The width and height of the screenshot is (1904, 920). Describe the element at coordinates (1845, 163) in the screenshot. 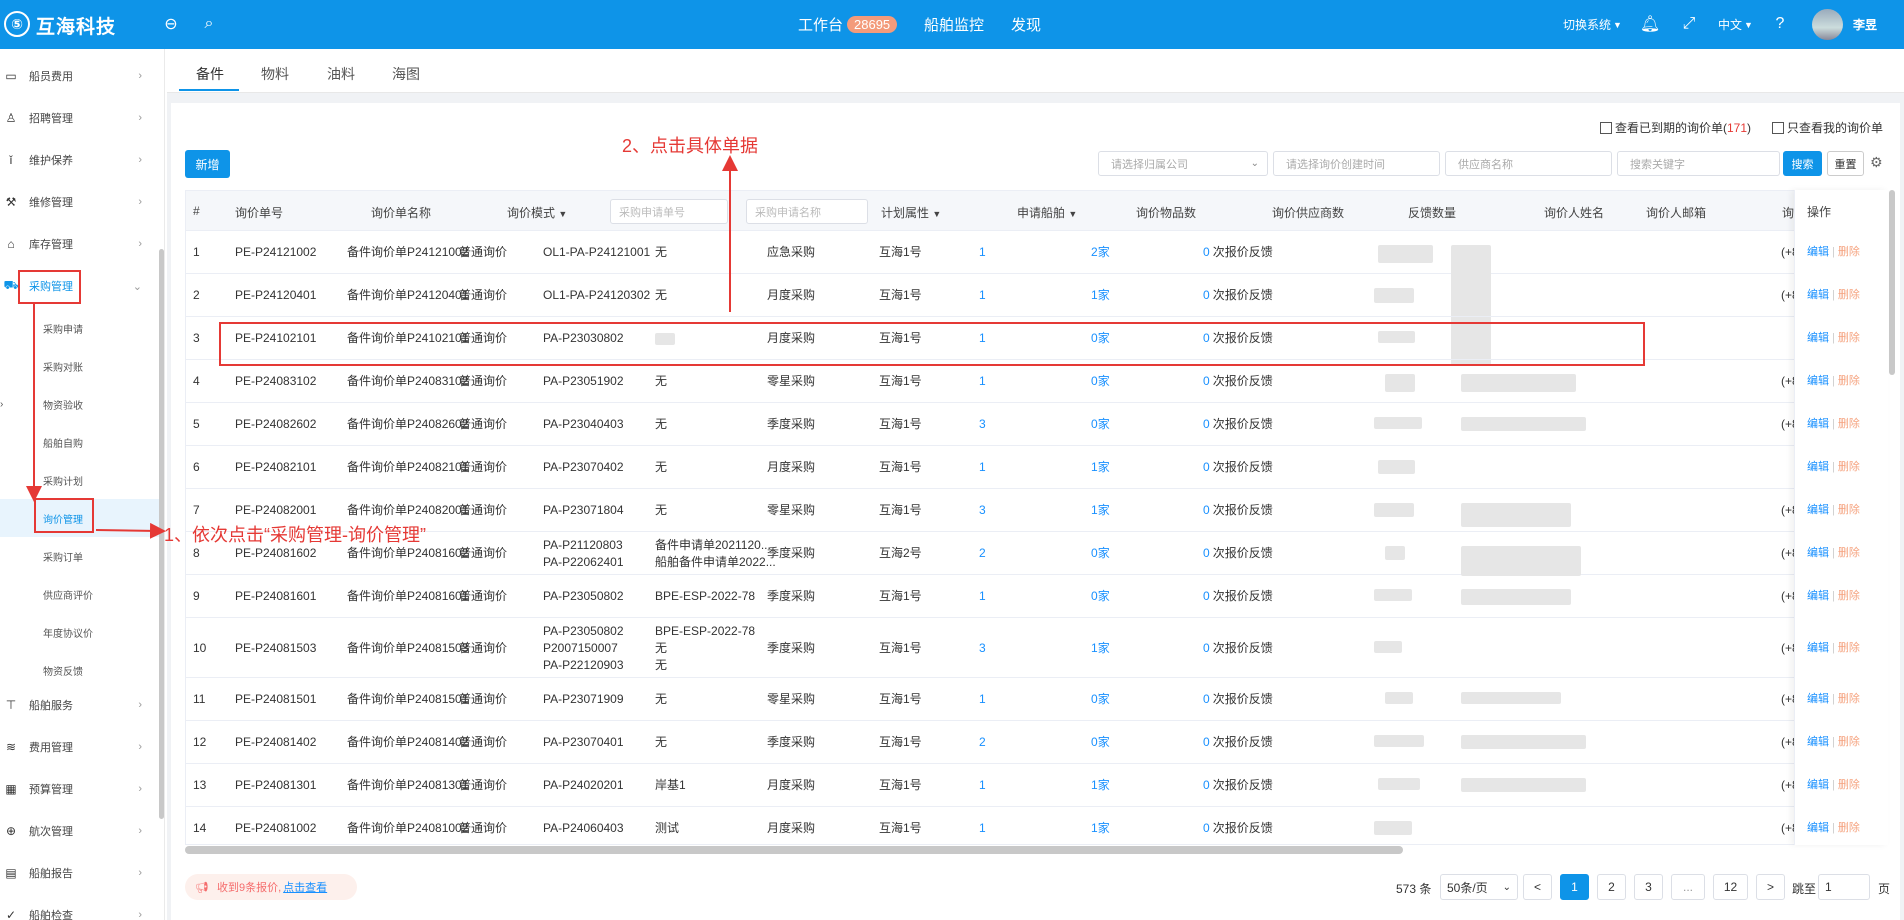

I see `reset-button: 重置` at that location.